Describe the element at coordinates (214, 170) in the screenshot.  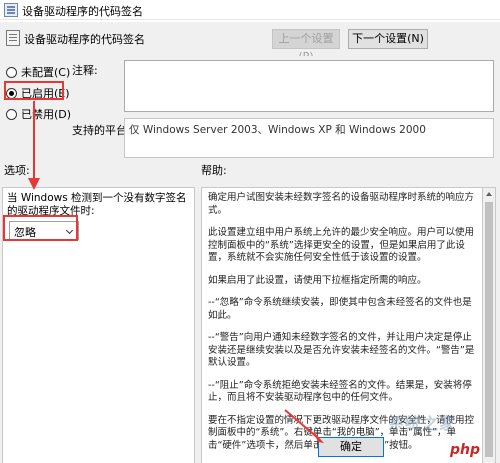
I see `help-label: 帮助:` at that location.